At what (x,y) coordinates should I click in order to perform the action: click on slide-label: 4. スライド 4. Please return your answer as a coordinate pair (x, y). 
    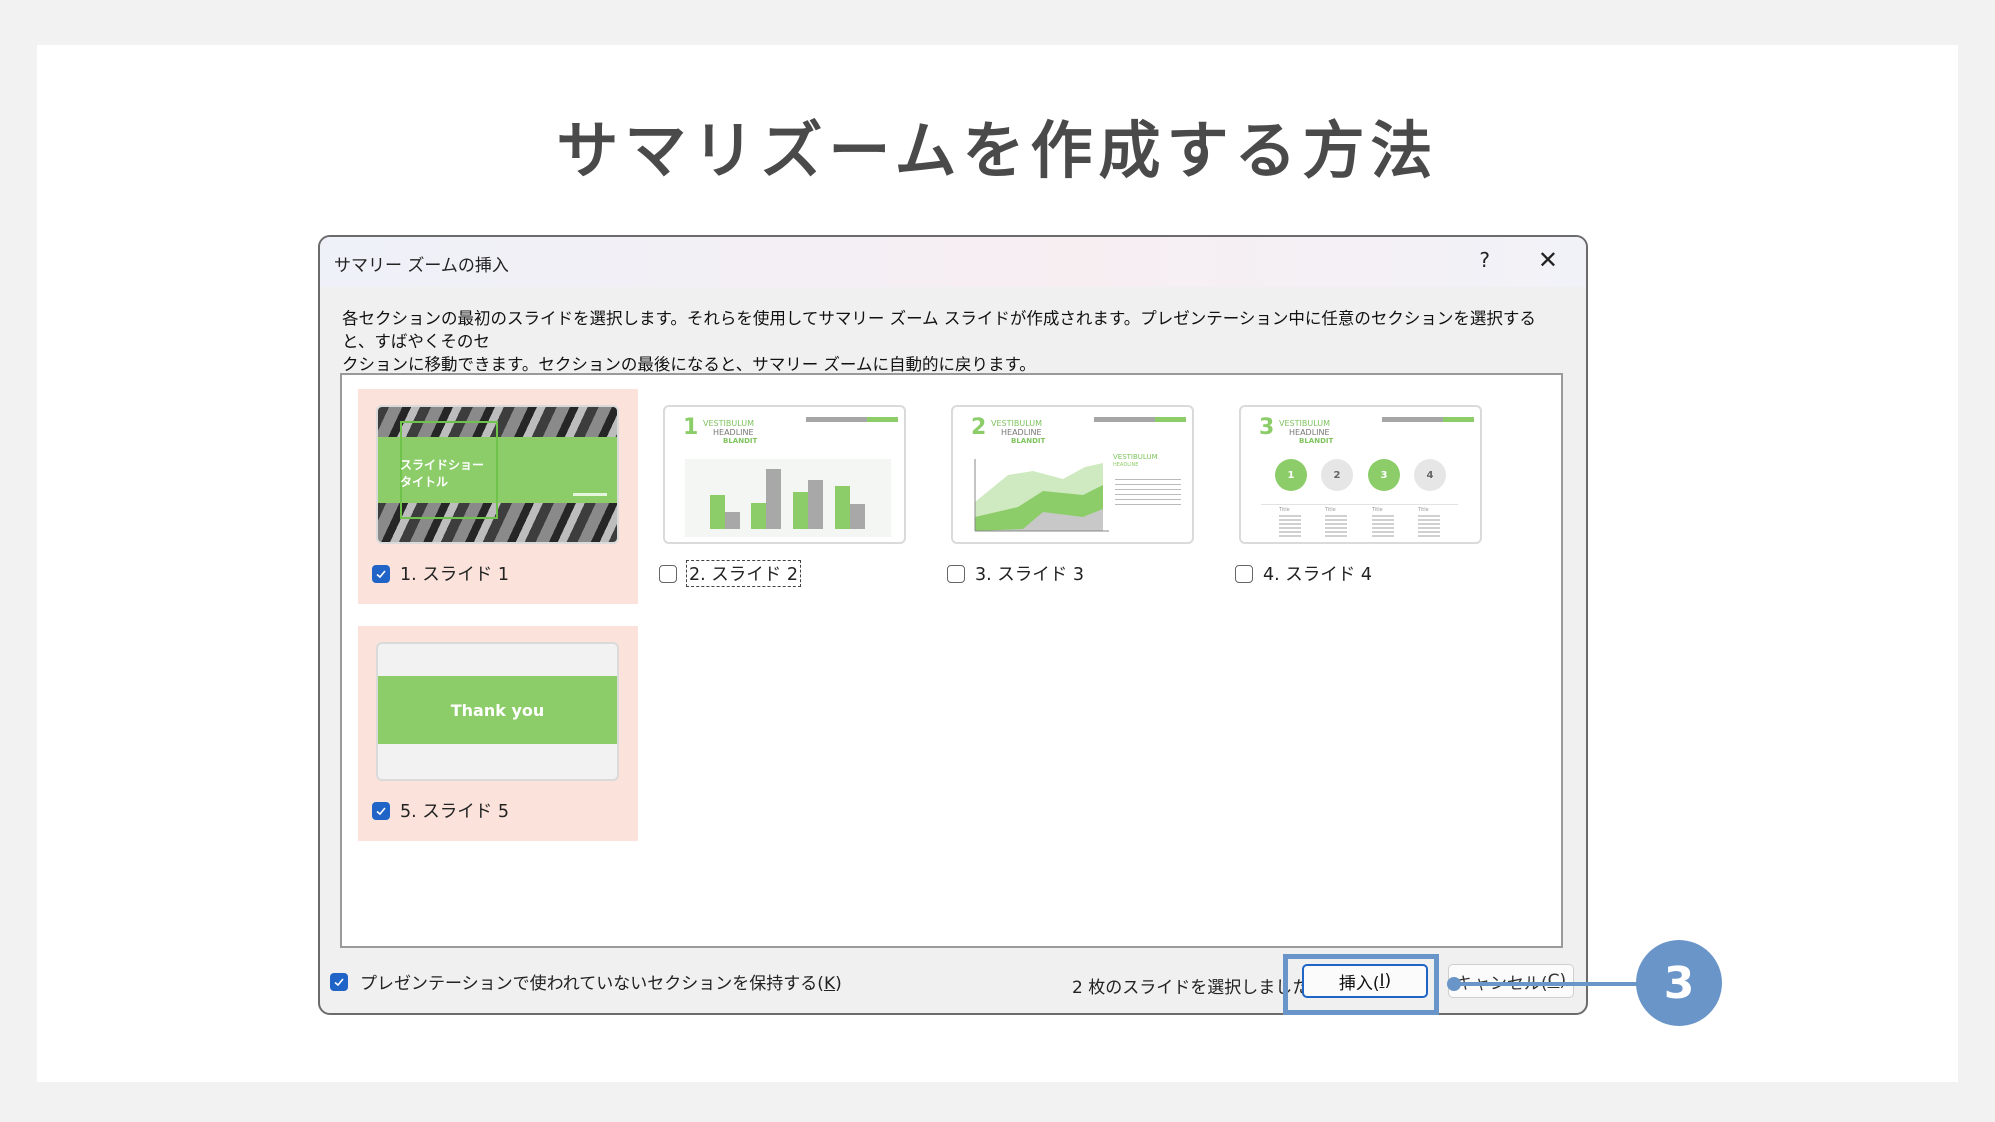
    Looking at the image, I should click on (1317, 575).